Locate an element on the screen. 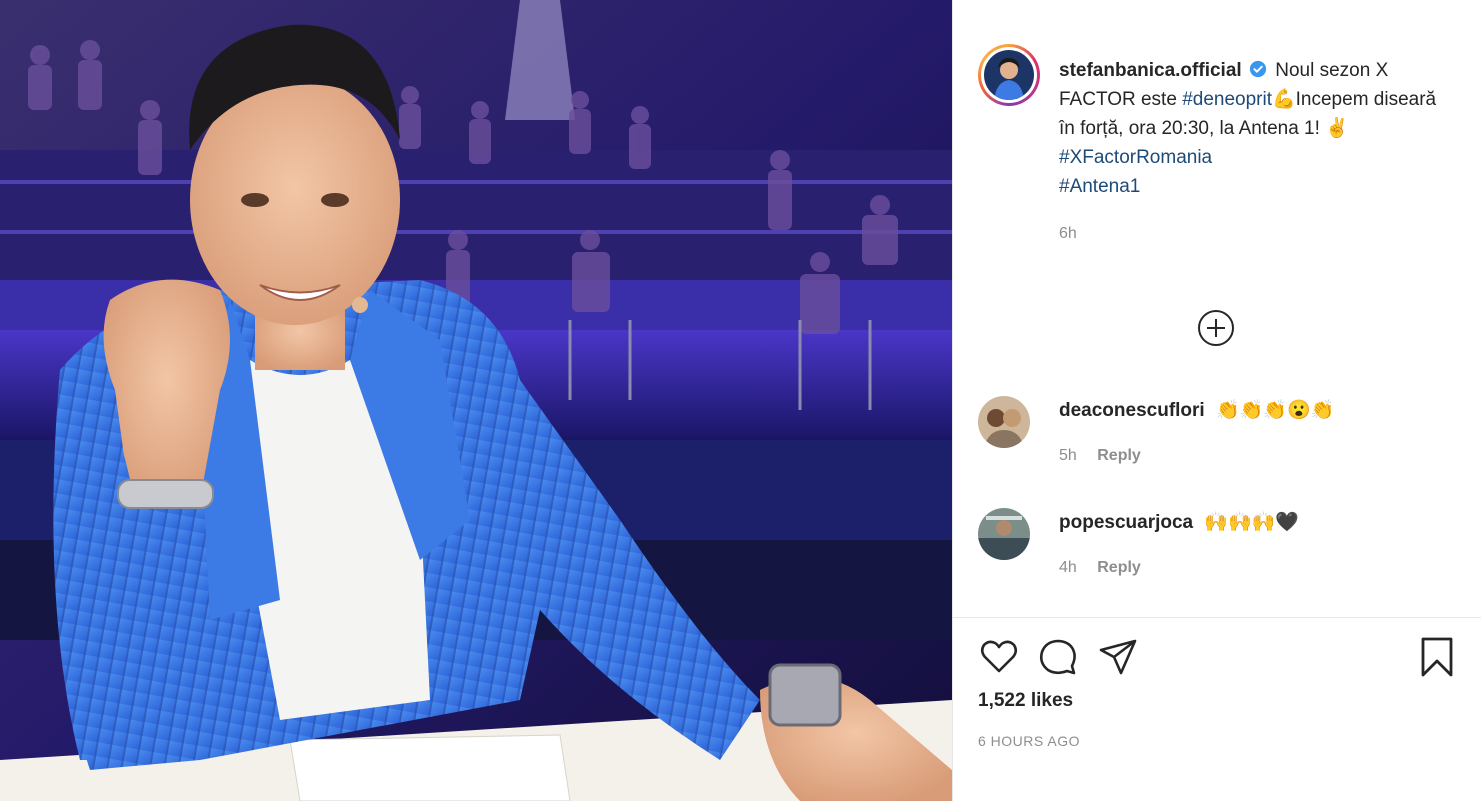 This screenshot has height=801, width=1481. comment-text: 🙌🙌🙌🖤 is located at coordinates (1252, 522).